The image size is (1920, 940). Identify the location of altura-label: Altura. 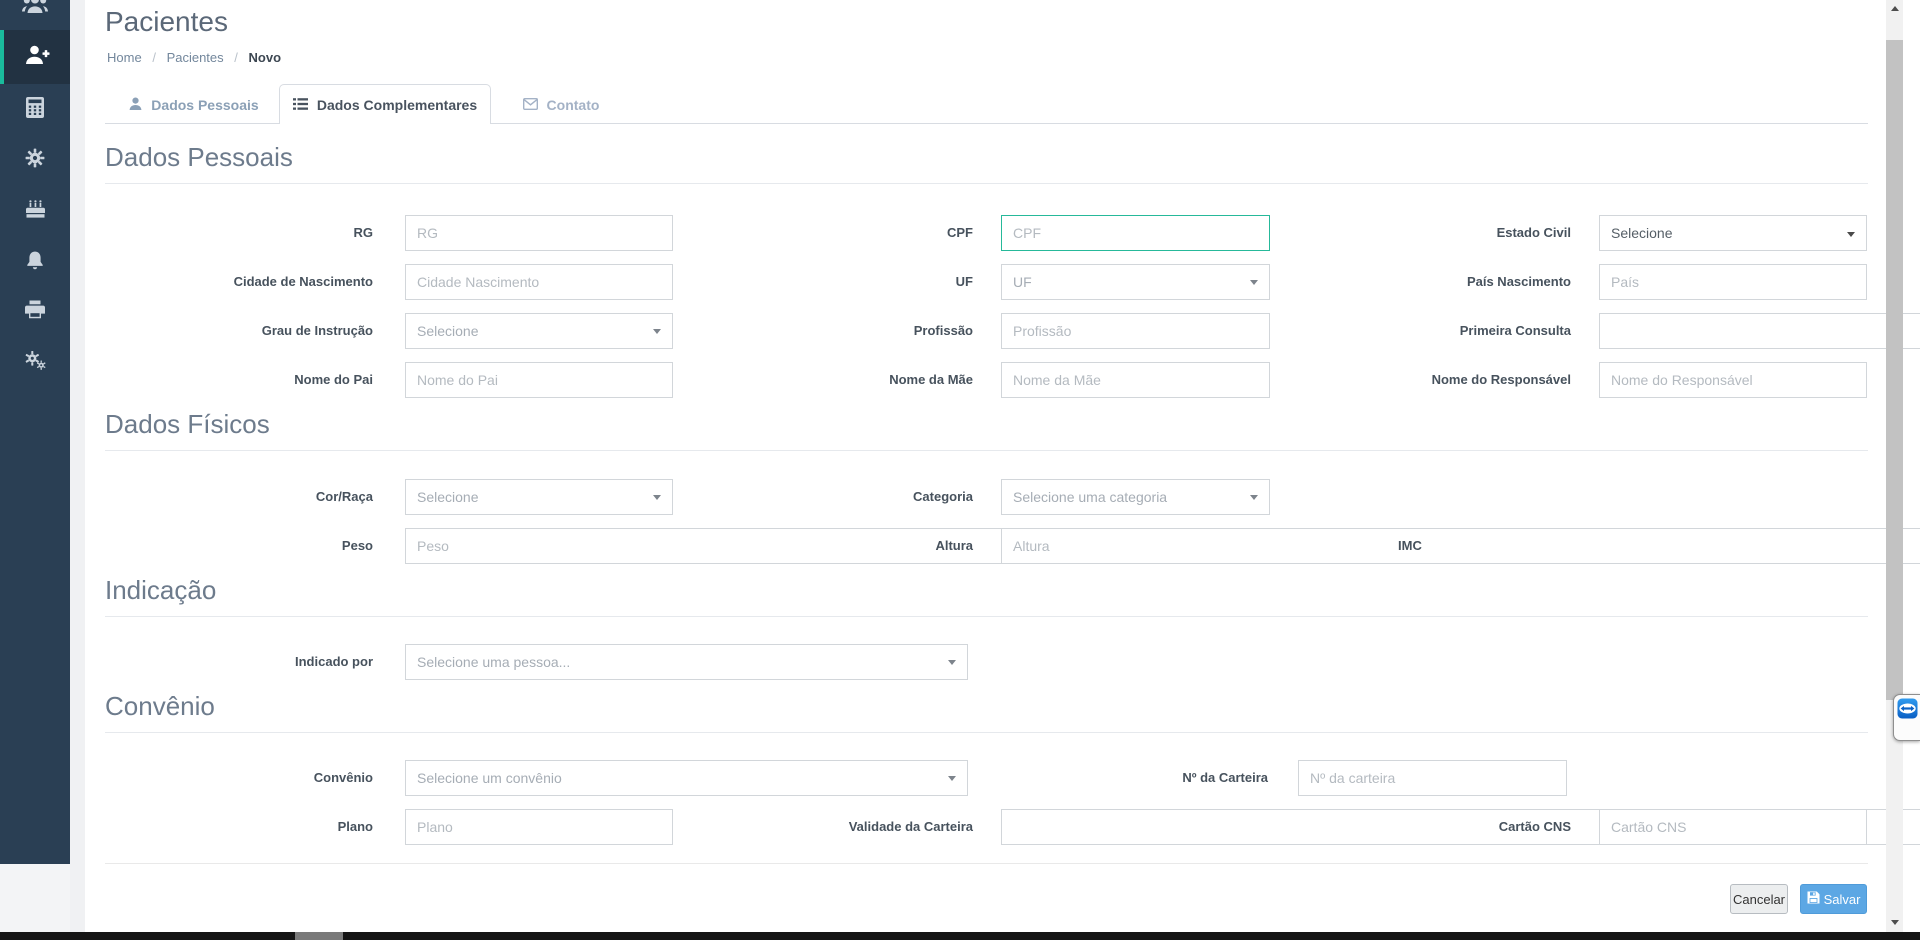
(954, 545).